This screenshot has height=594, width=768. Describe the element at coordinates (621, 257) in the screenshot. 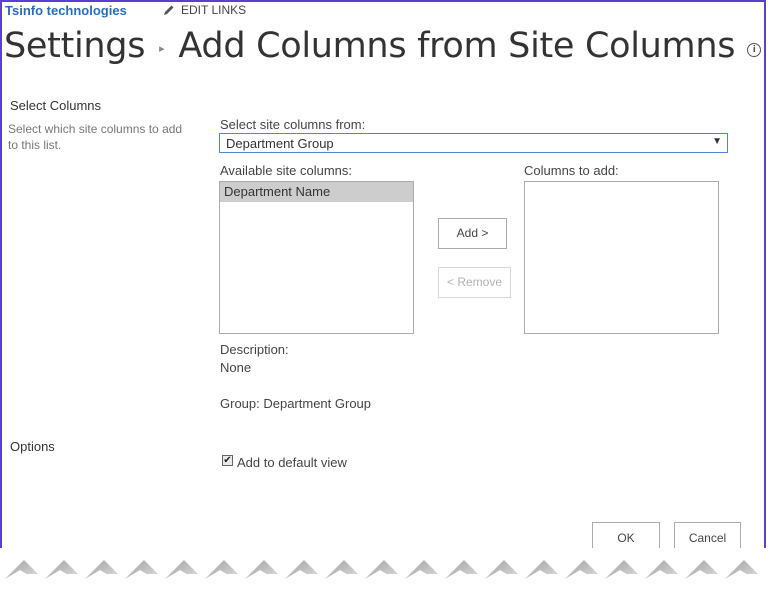

I see `columns-to-add-list` at that location.